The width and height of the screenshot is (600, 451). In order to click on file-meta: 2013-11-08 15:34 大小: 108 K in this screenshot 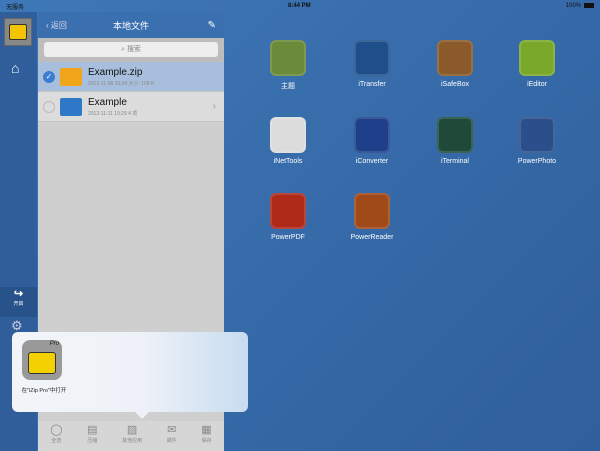, I will do `click(121, 83)`.